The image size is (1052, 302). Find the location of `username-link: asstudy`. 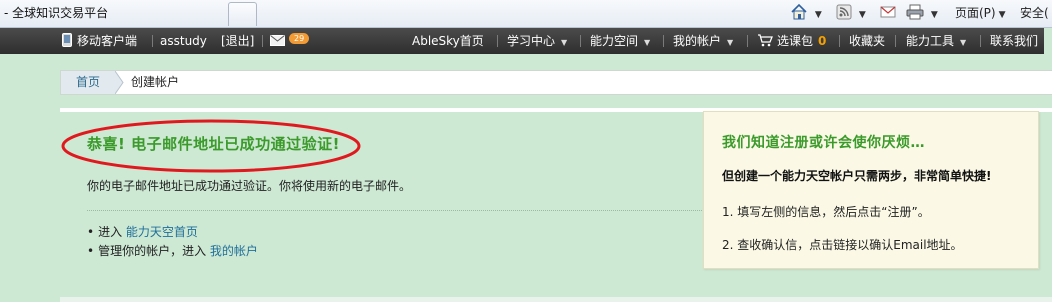

username-link: asstudy is located at coordinates (183, 41).